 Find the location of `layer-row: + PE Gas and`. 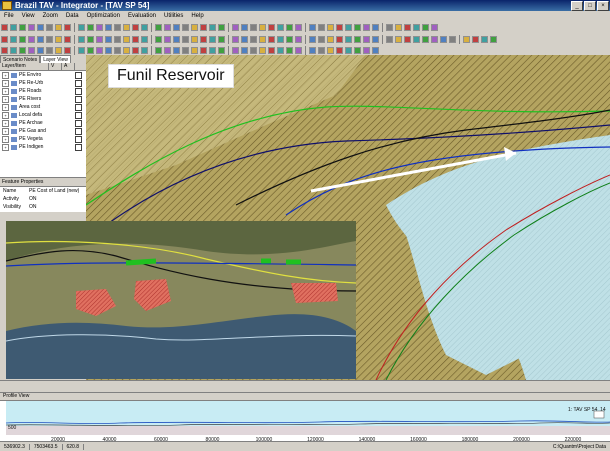

layer-row: + PE Gas and is located at coordinates (43, 131).